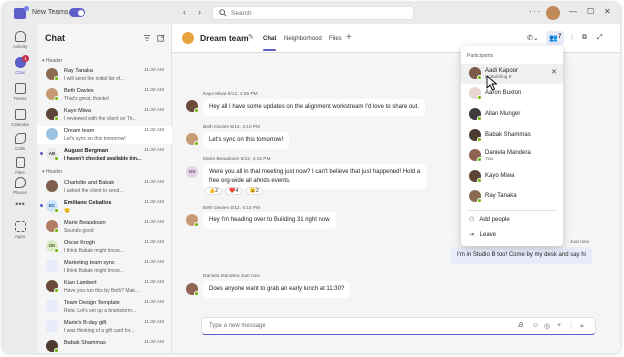  Describe the element at coordinates (535, 11) in the screenshot. I see `more-options-icon: ···` at that location.